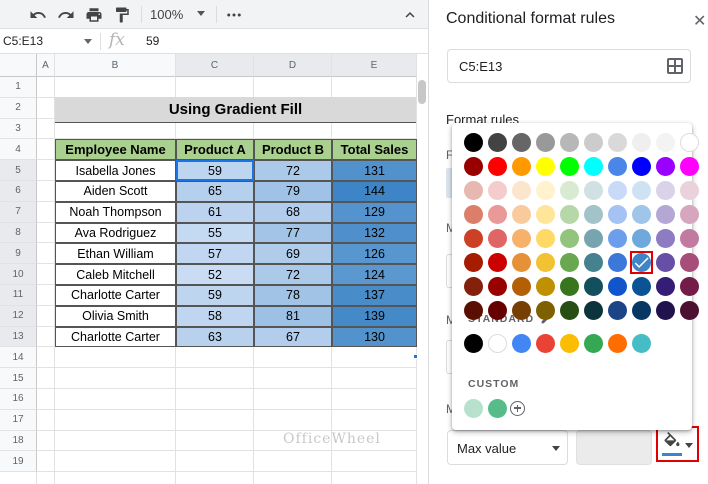  I want to click on row-header-13: 13, so click(18, 337).